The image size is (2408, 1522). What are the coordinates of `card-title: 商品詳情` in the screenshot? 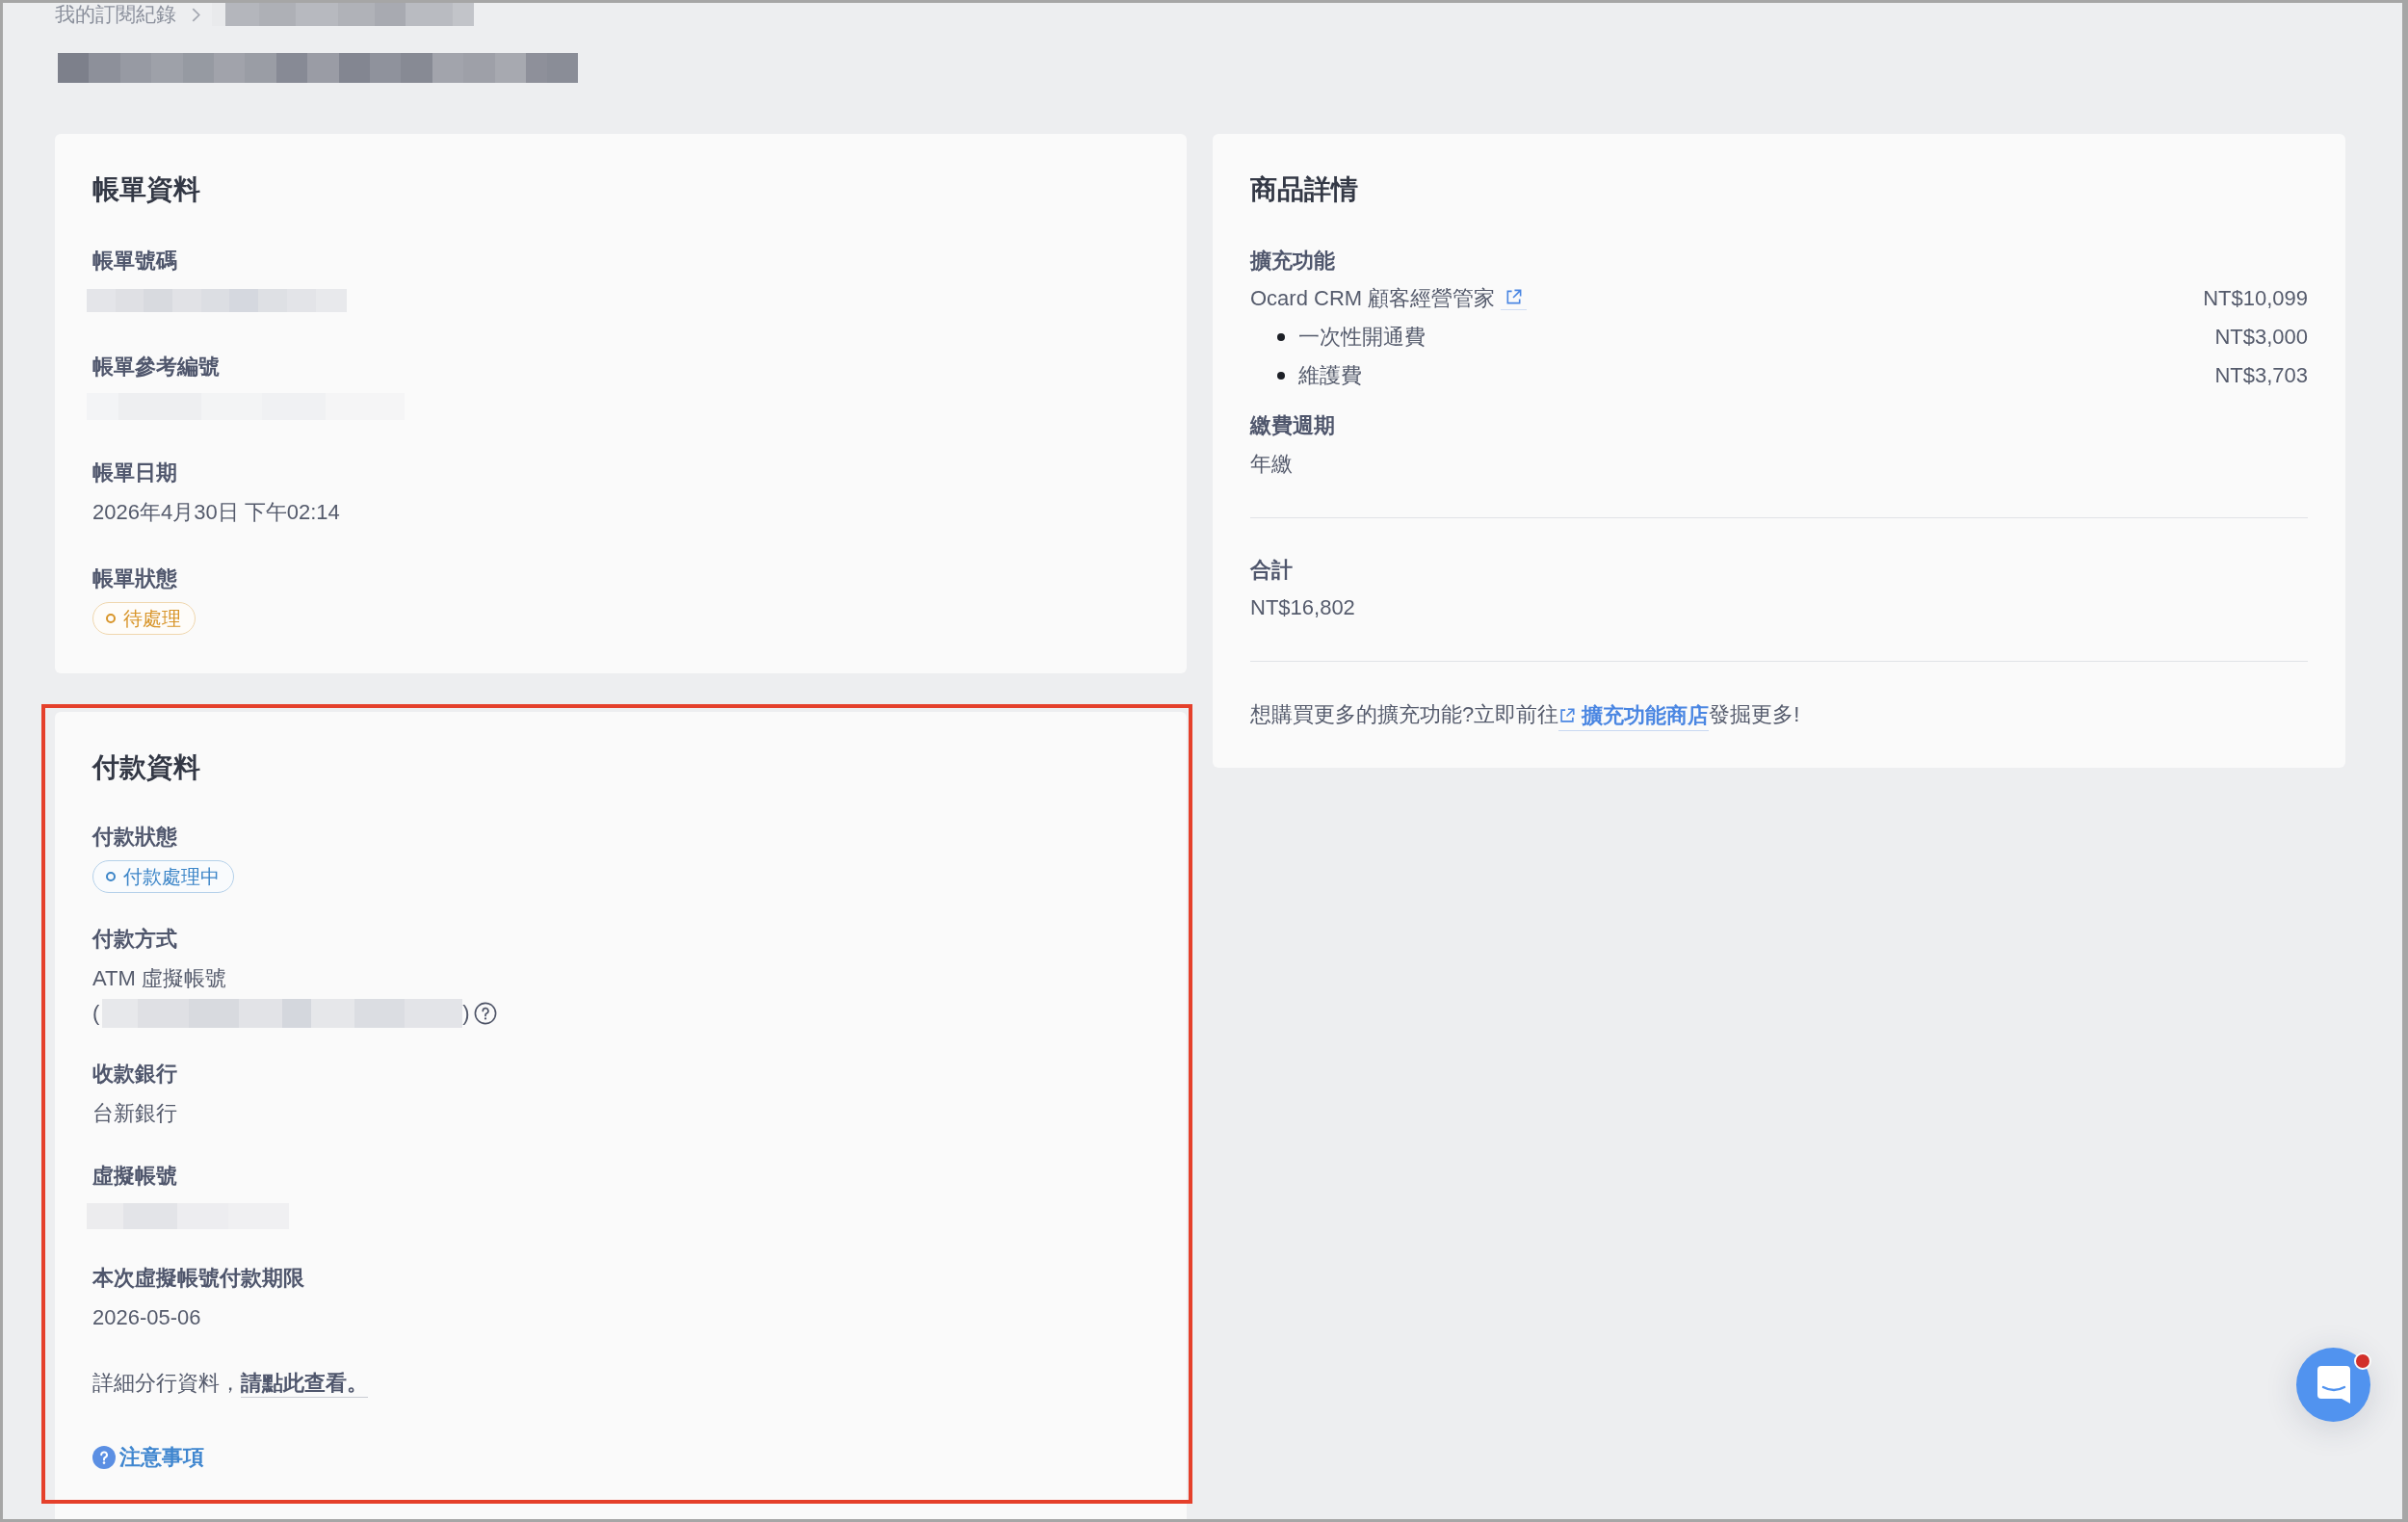 It's located at (1304, 190).